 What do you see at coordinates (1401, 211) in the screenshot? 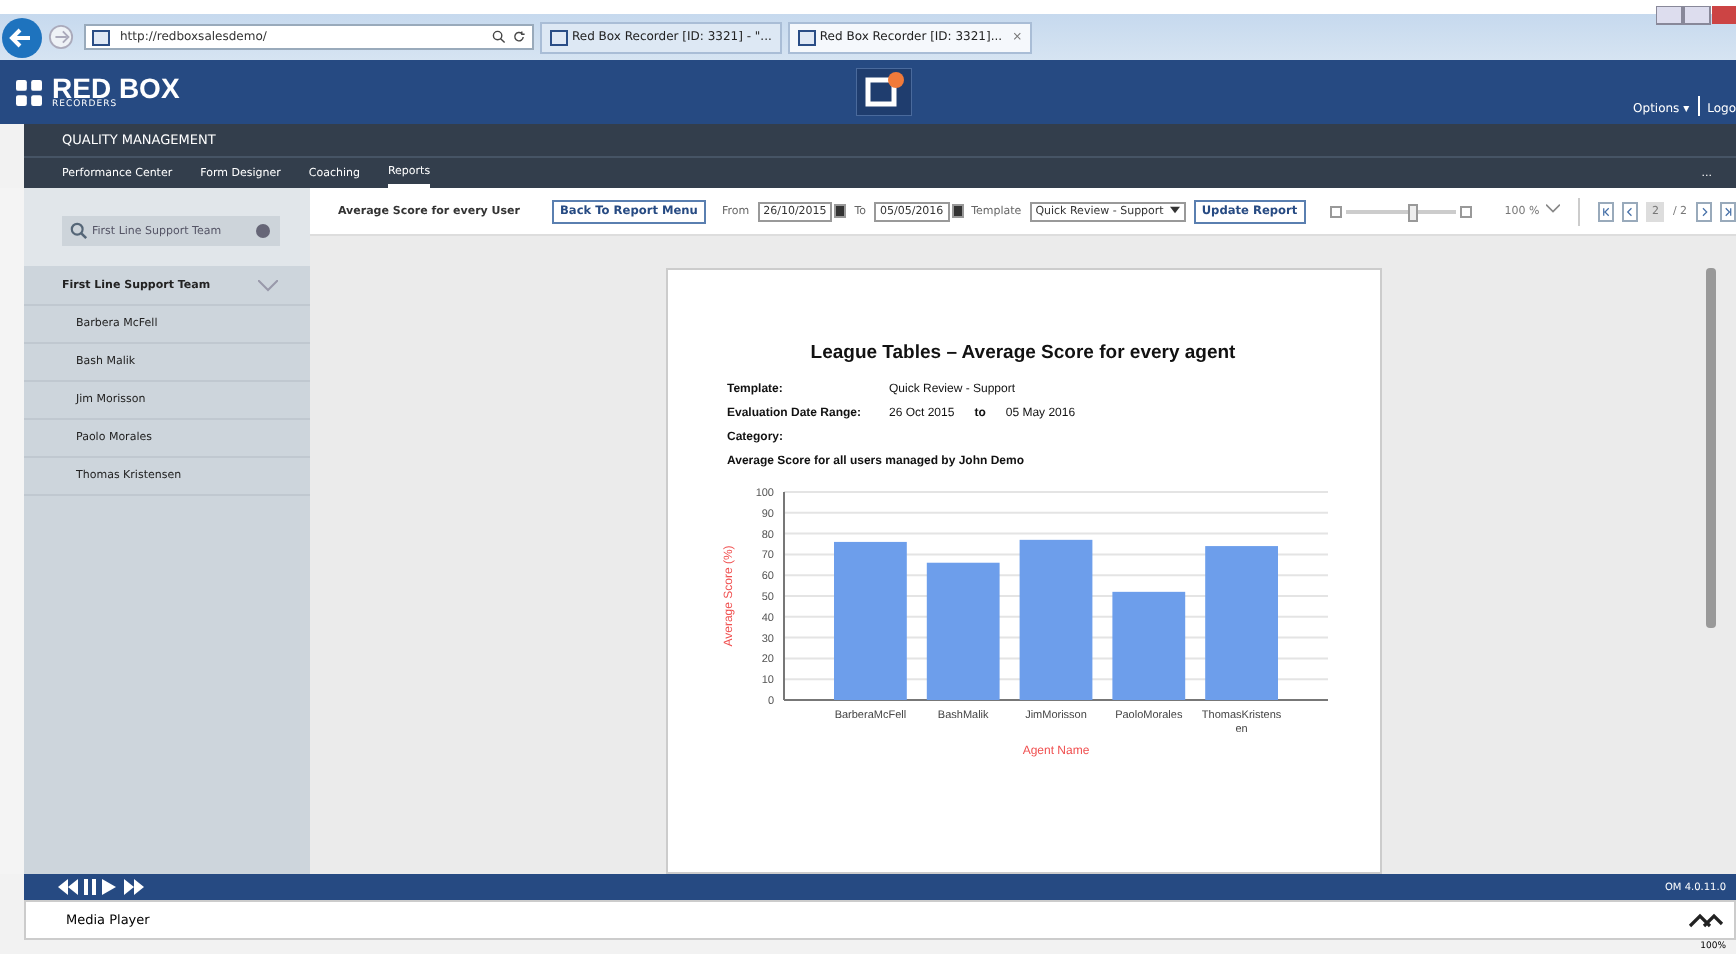
I see `zoom-slider` at bounding box center [1401, 211].